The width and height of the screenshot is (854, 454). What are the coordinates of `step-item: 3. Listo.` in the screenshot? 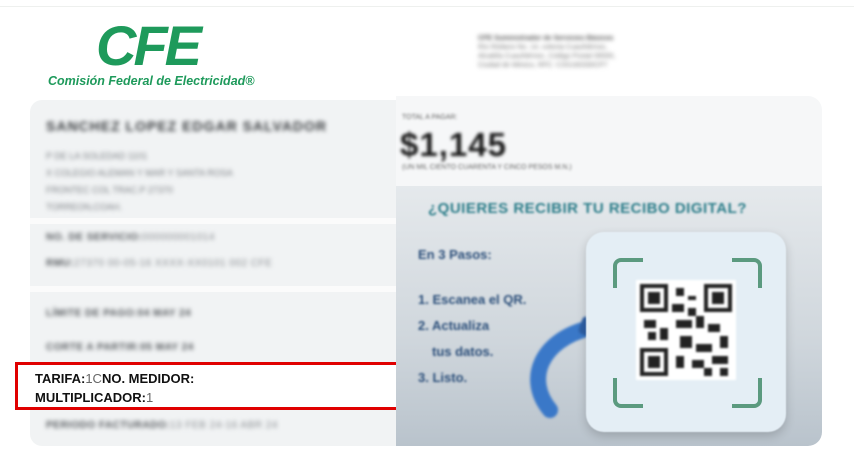 It's located at (443, 377).